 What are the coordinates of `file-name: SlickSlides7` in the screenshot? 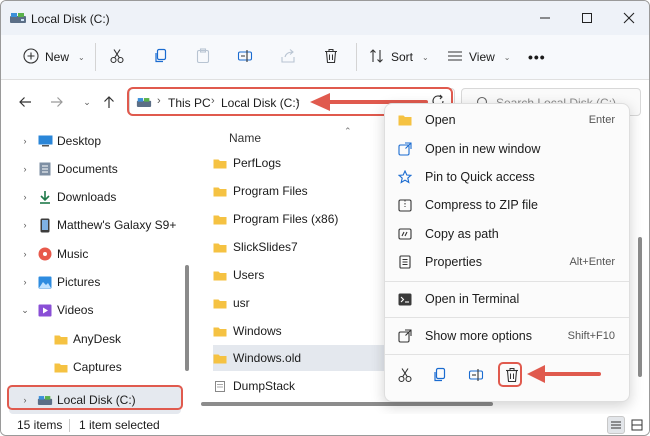 It's located at (265, 247).